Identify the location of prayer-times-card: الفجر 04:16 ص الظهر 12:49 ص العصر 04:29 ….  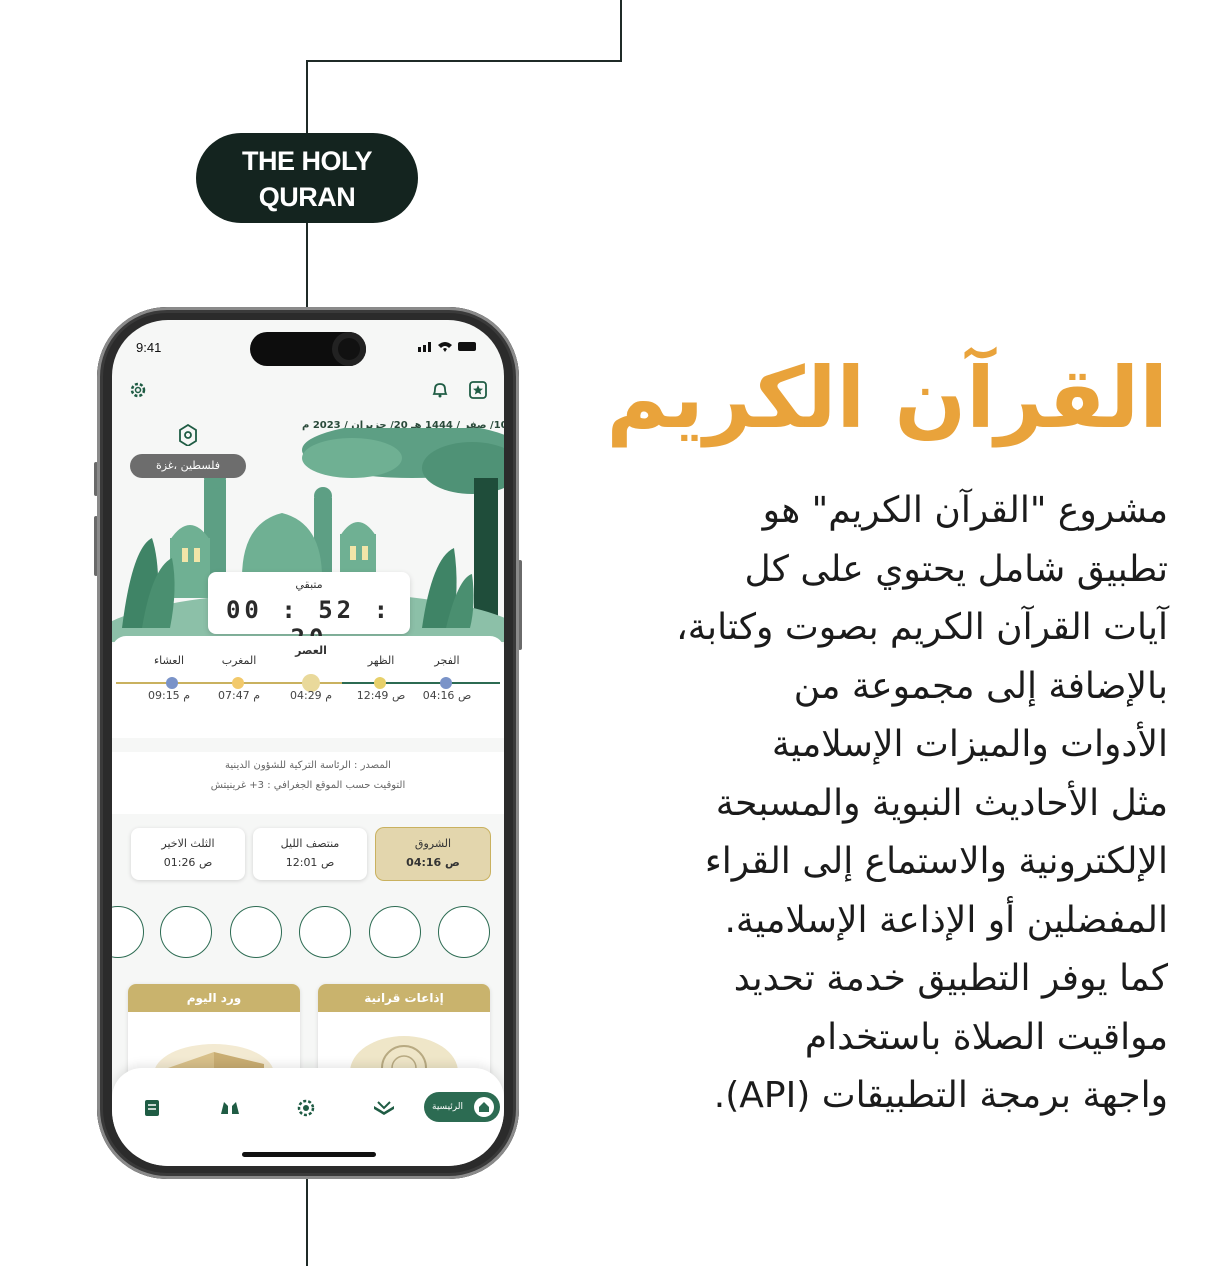
(308, 687).